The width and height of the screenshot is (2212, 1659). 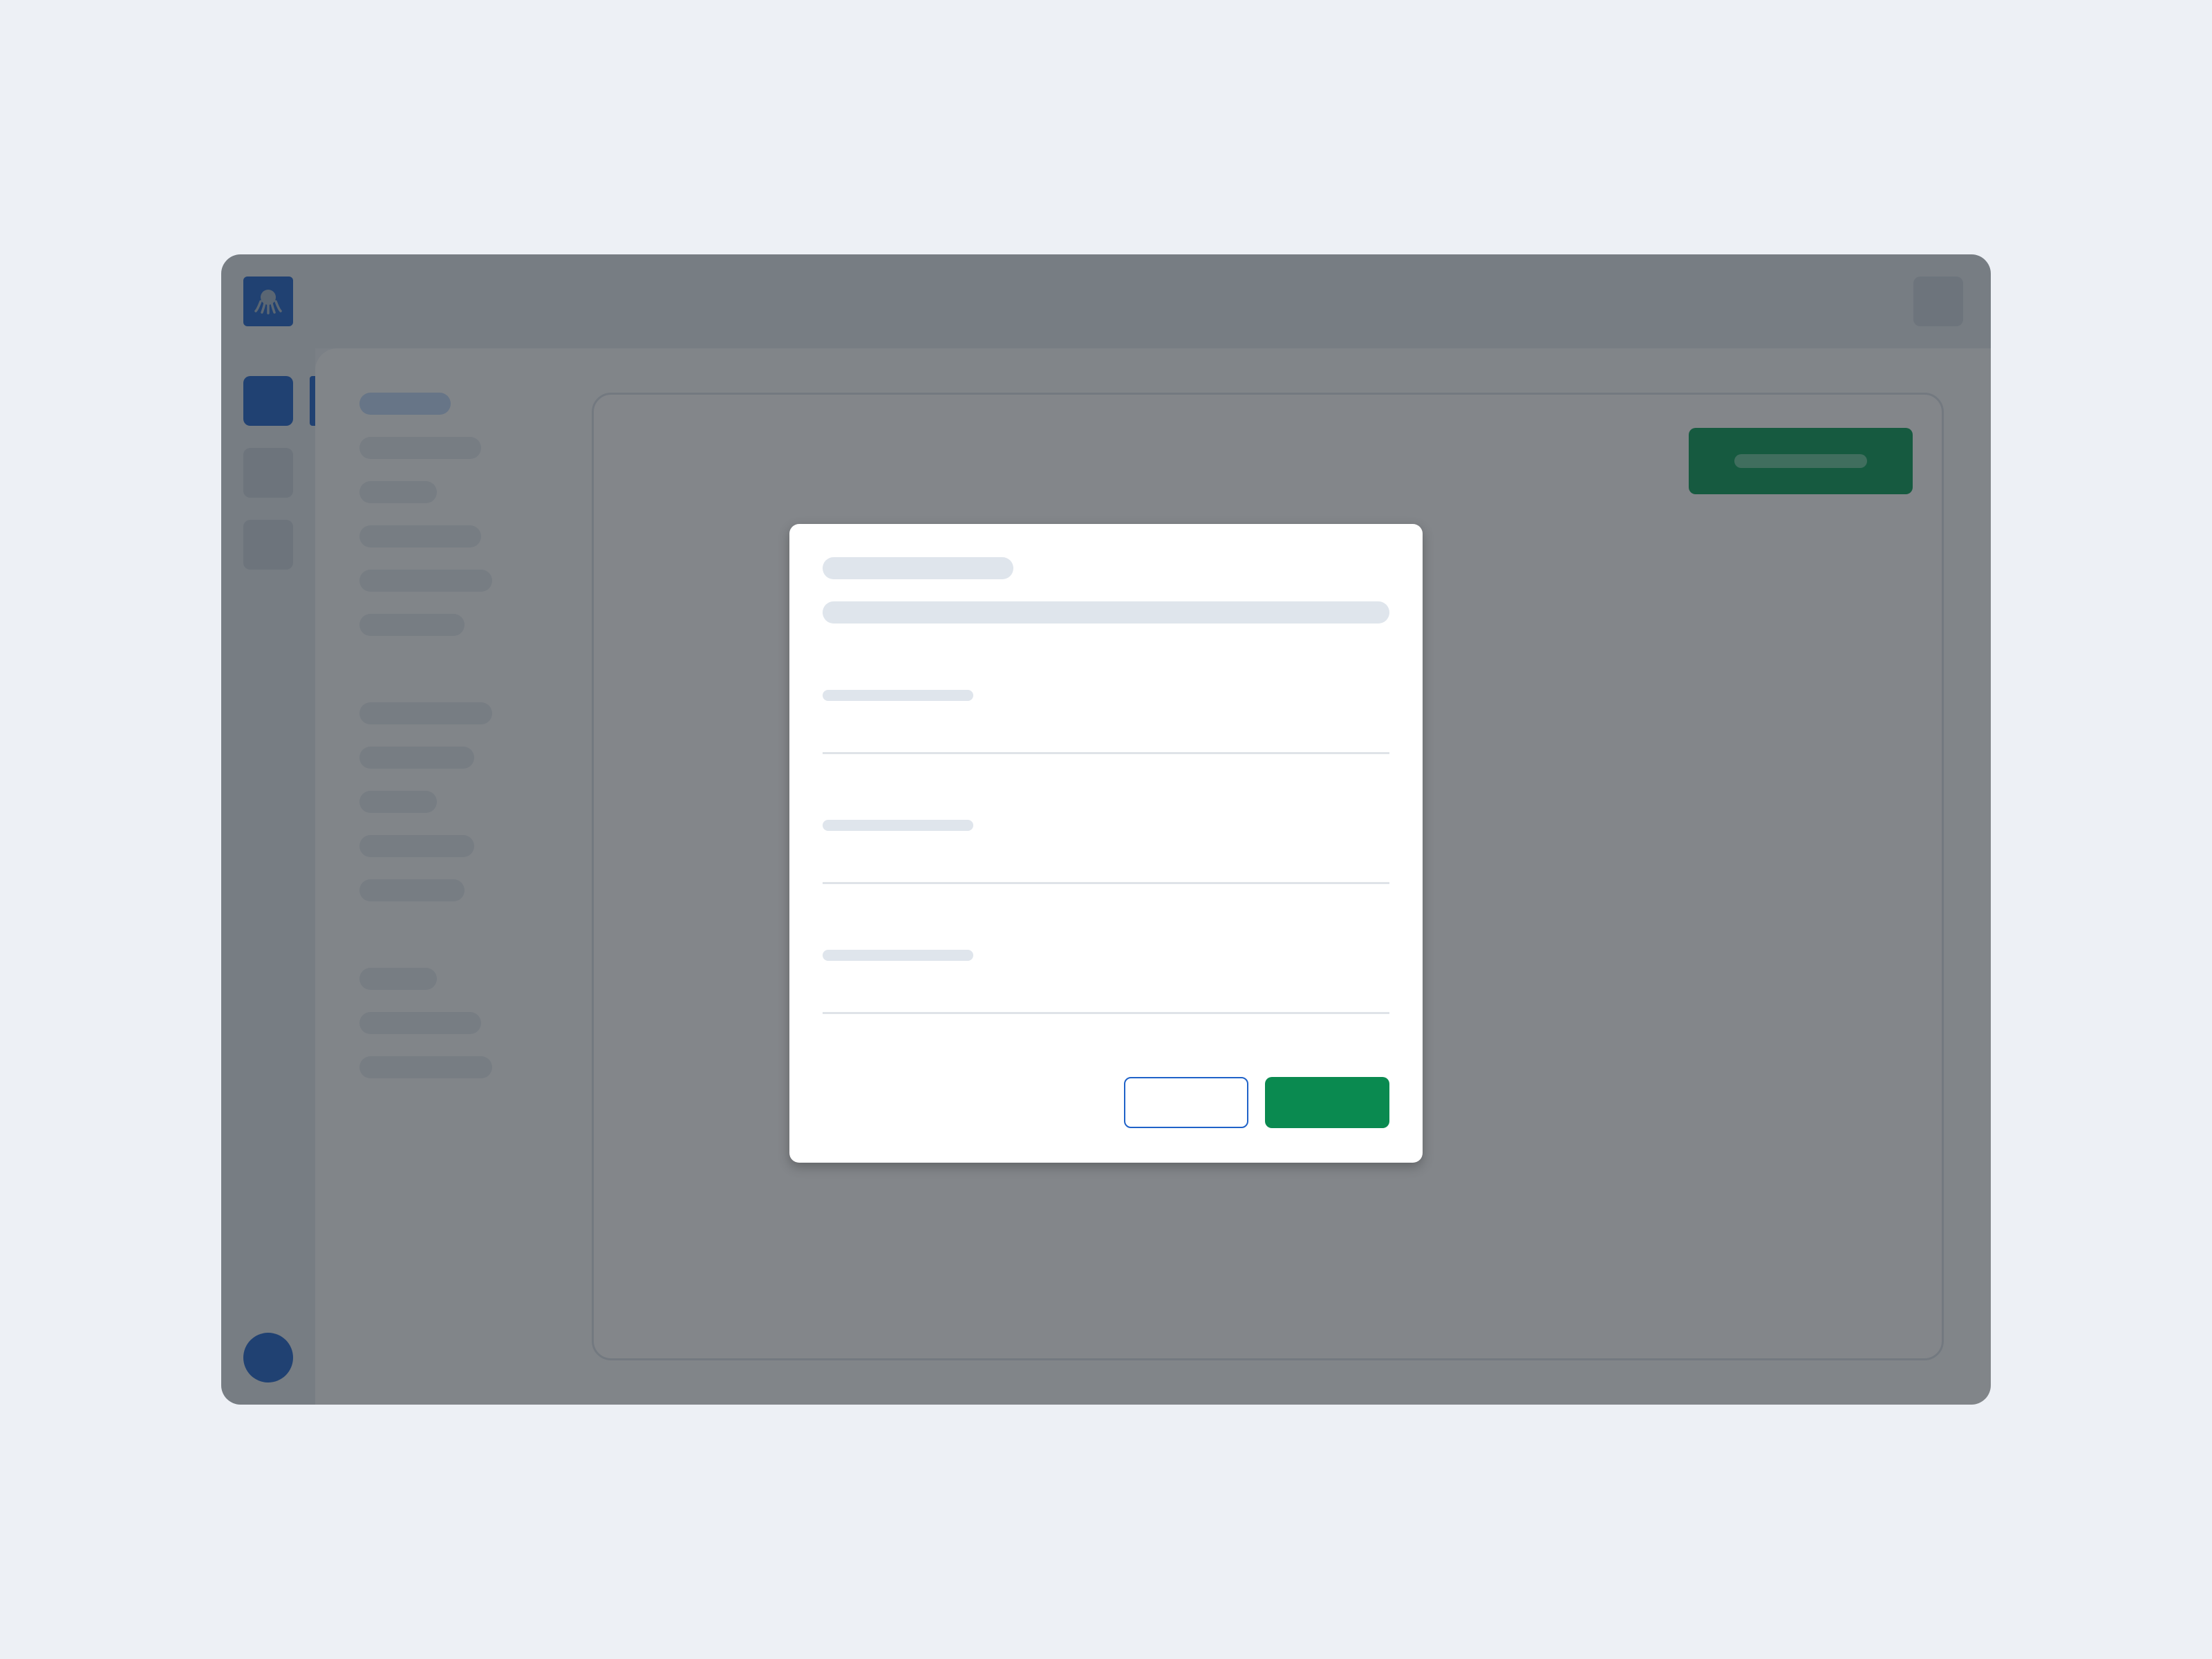 What do you see at coordinates (1106, 843) in the screenshot?
I see `modal-dialog` at bounding box center [1106, 843].